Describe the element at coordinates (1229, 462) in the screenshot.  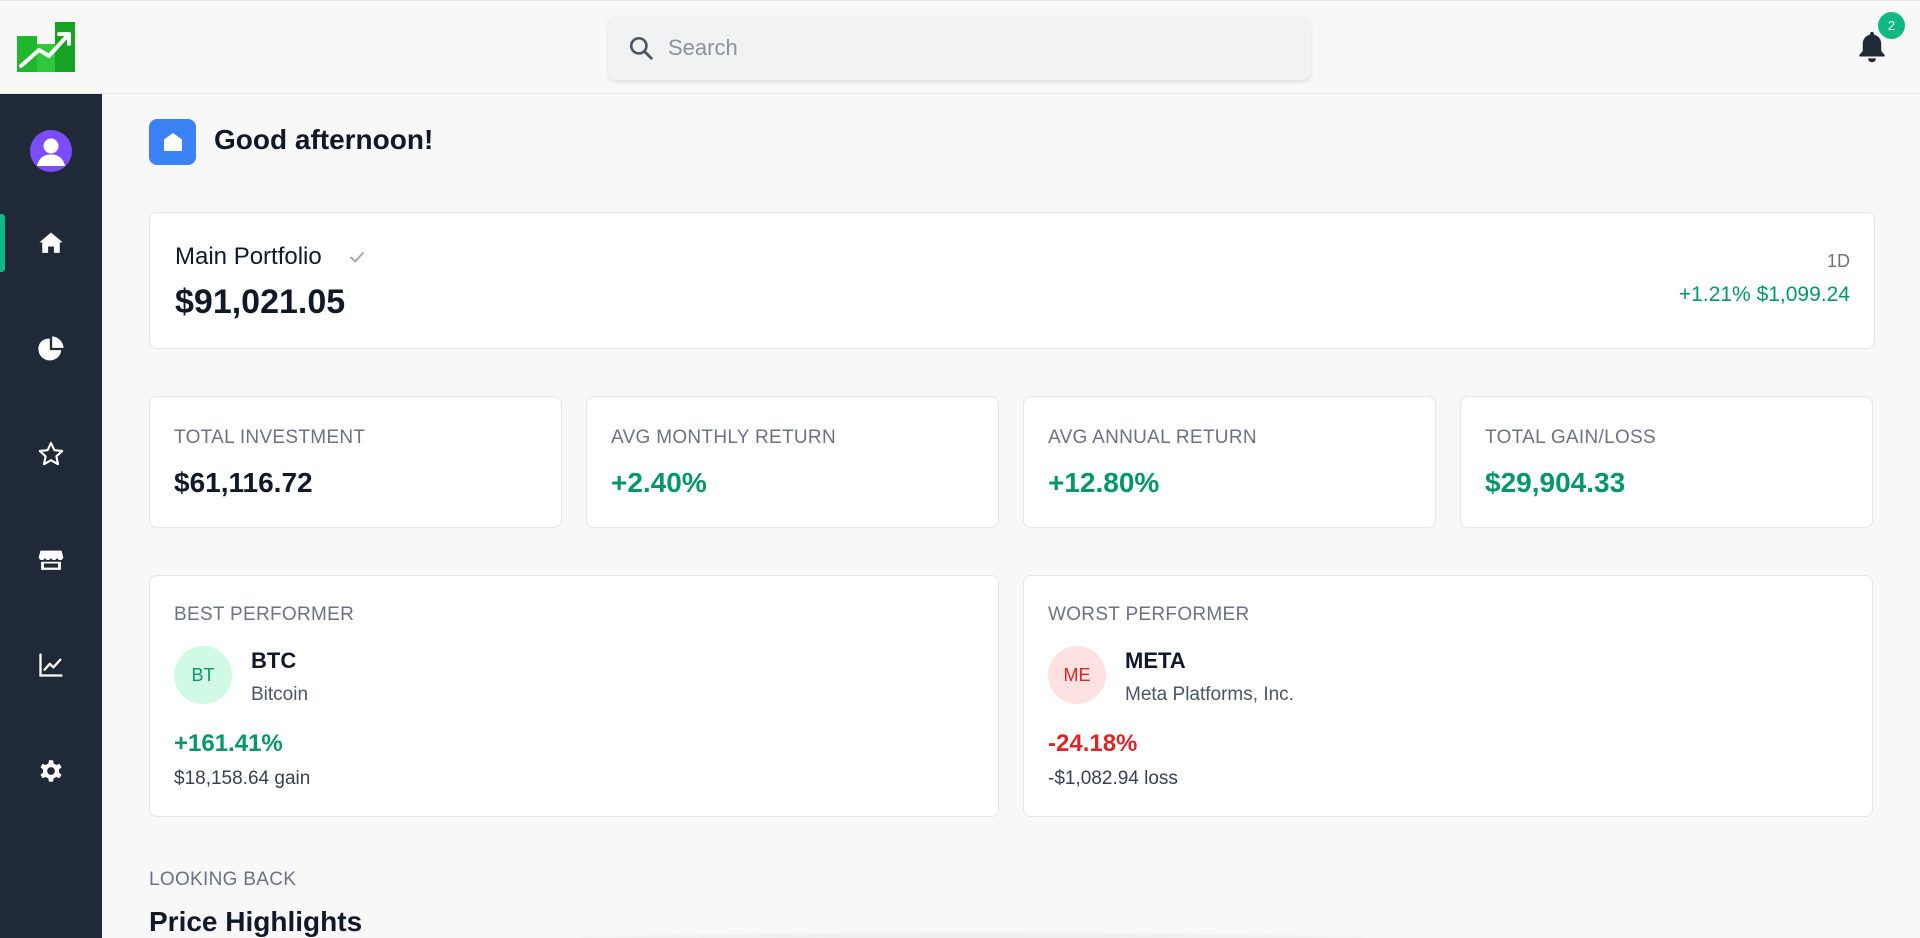
I see `stat-card-avg-annual-return: AVG ANNUAL RETURN +12.80%` at that location.